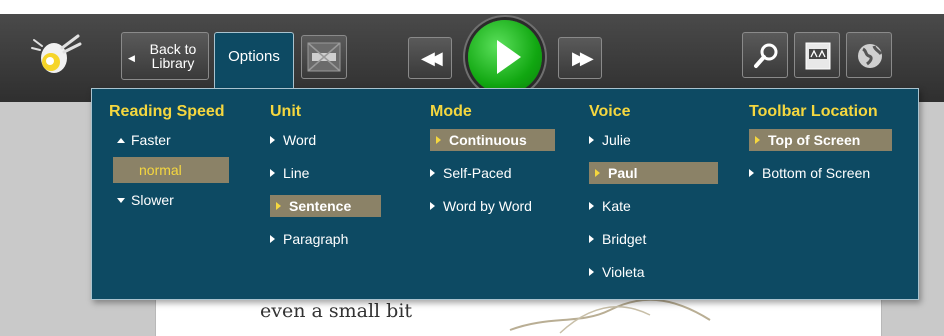 The width and height of the screenshot is (944, 336). What do you see at coordinates (152, 200) in the screenshot?
I see `speed-slower-label: Slower` at bounding box center [152, 200].